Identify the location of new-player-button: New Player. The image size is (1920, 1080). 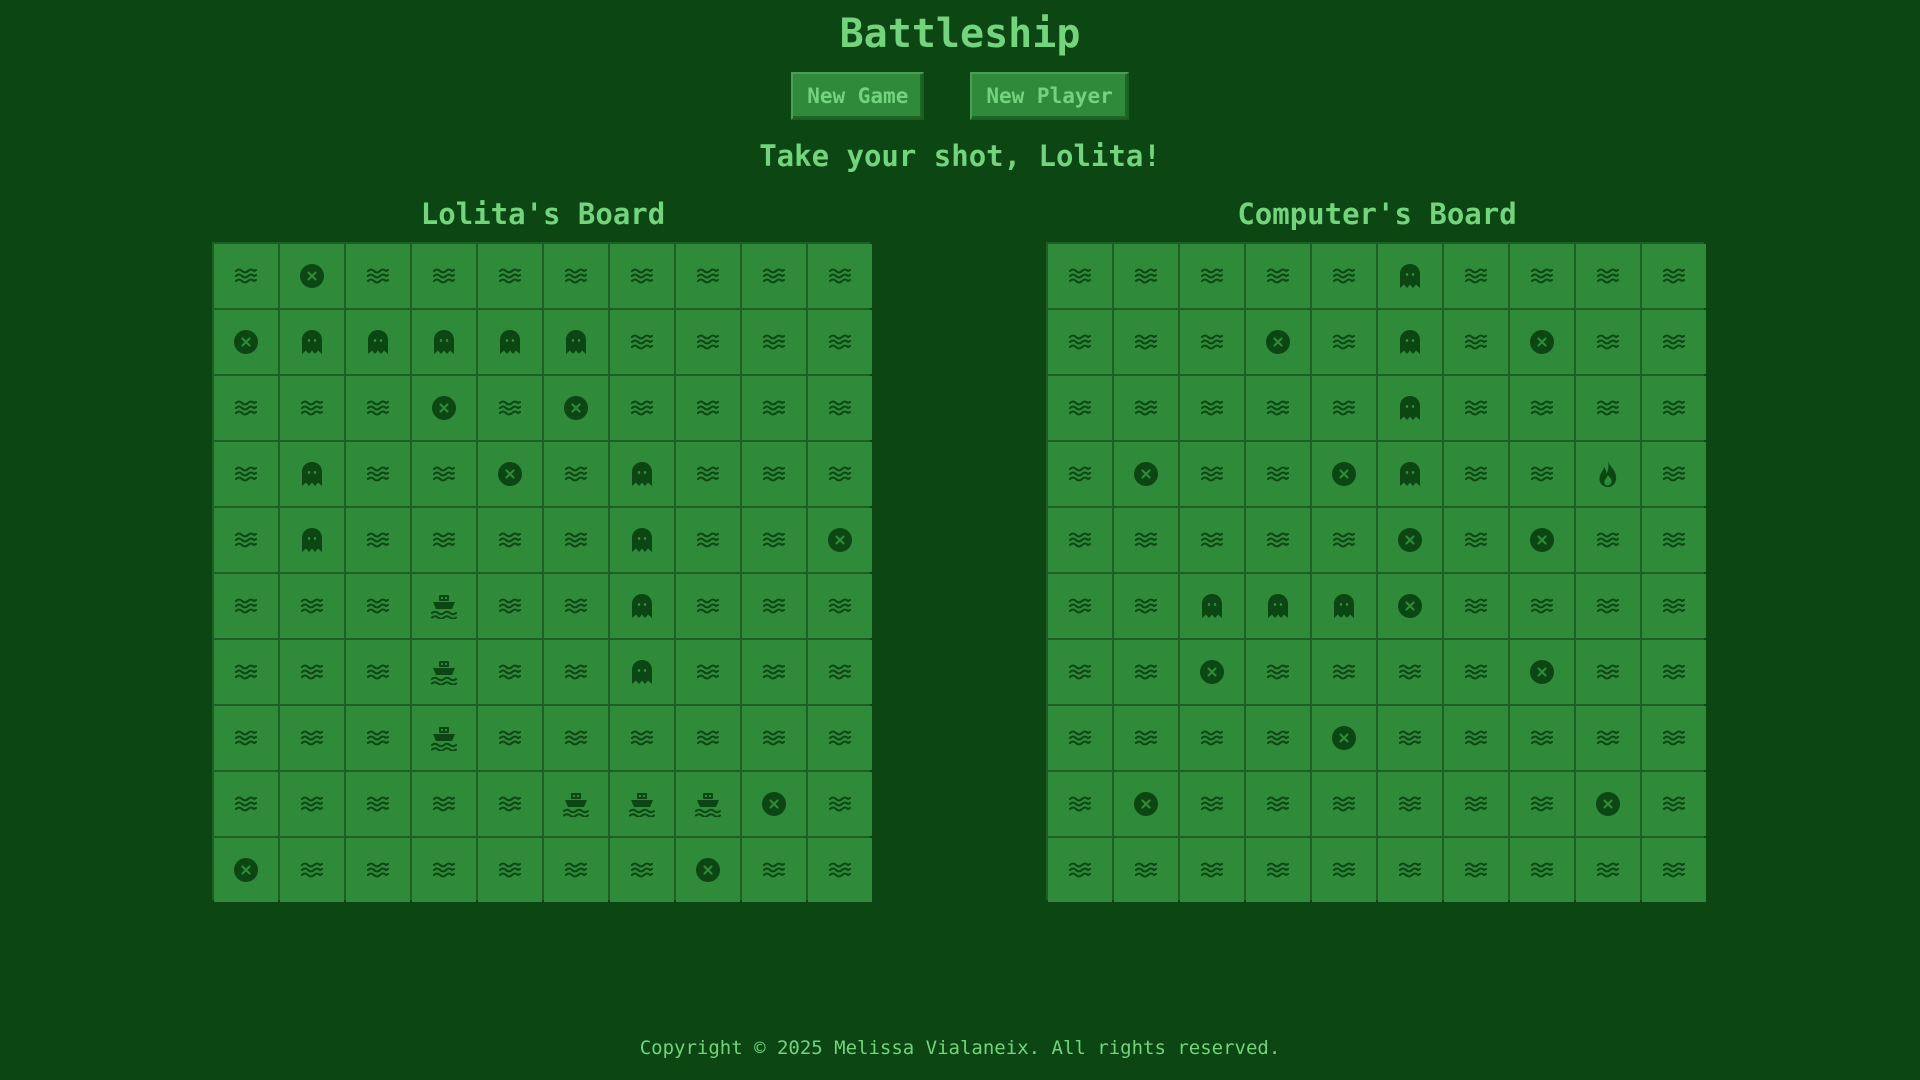
(1049, 96).